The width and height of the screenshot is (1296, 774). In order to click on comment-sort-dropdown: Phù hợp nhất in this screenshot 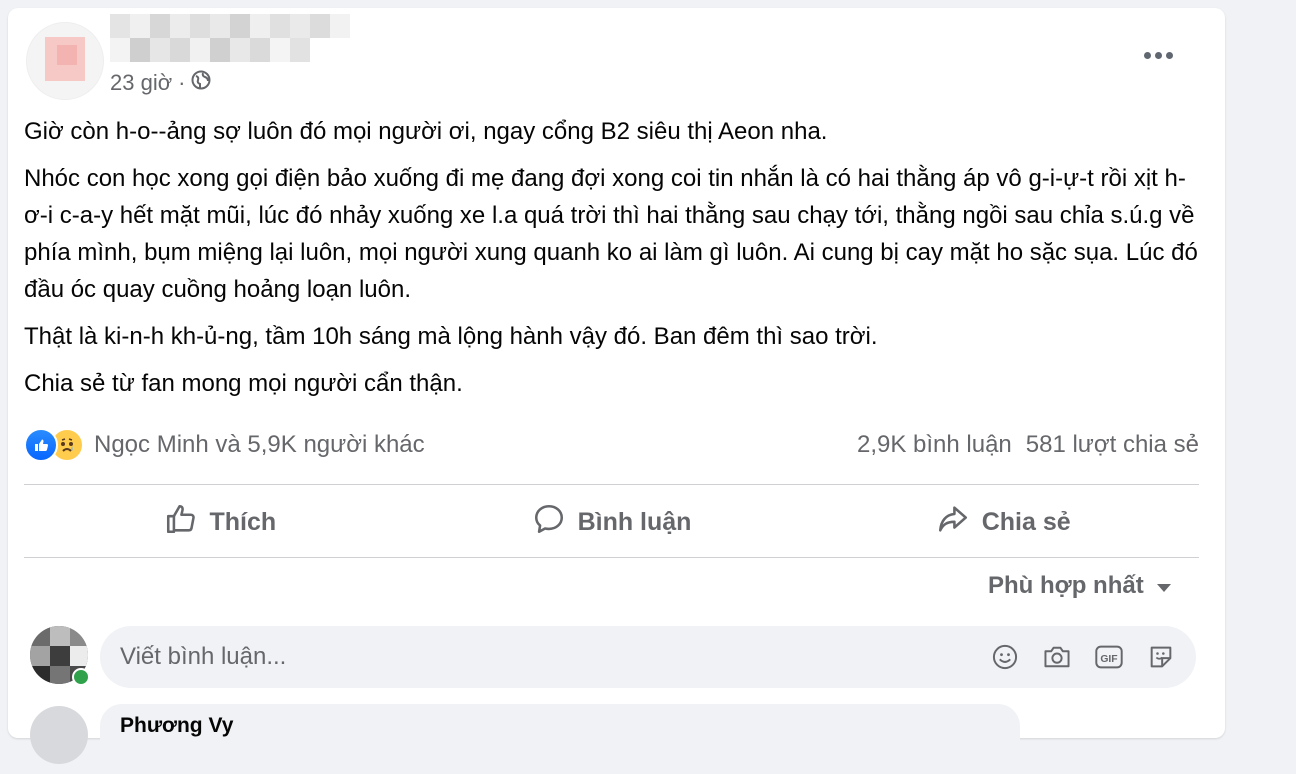, I will do `click(1080, 586)`.